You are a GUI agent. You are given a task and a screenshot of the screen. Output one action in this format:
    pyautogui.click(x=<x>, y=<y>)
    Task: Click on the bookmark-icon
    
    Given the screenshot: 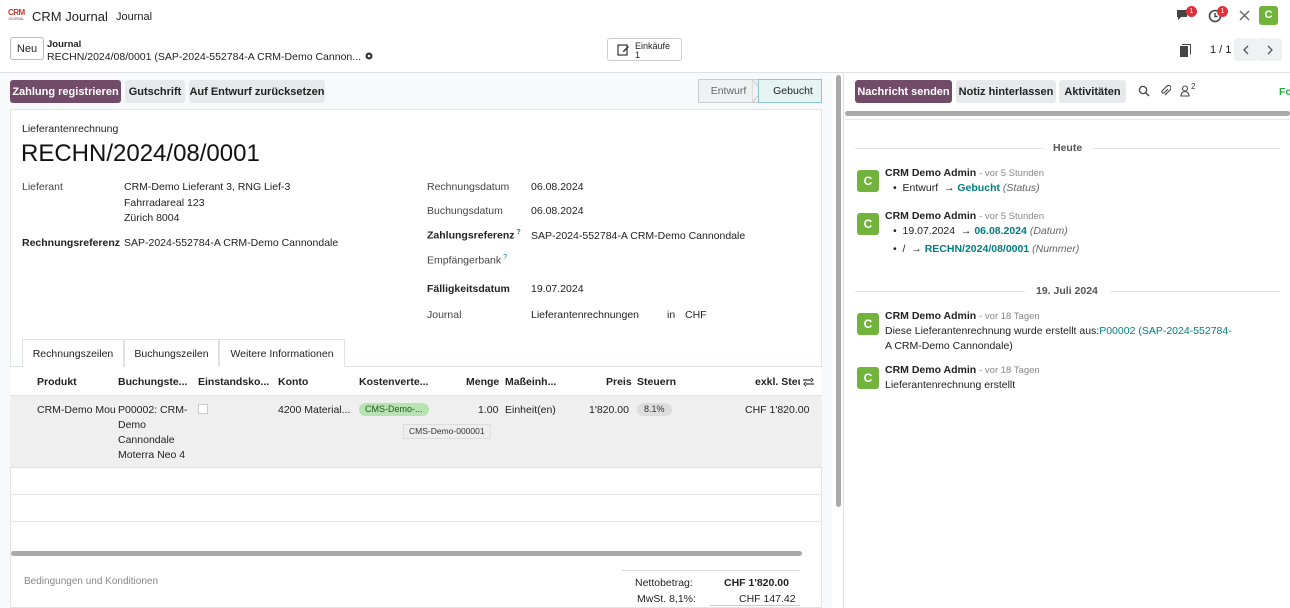 What is the action you would take?
    pyautogui.click(x=1185, y=50)
    